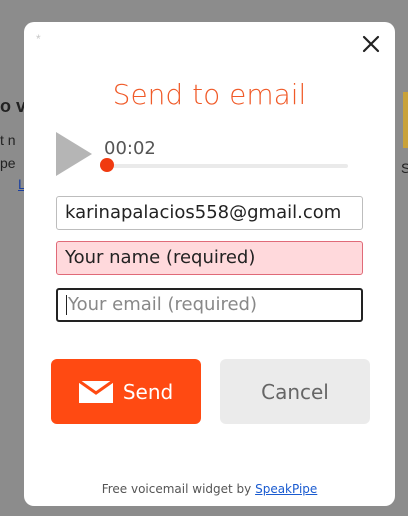 This screenshot has height=516, width=408. Describe the element at coordinates (107, 165) in the screenshot. I see `progress-knob` at that location.